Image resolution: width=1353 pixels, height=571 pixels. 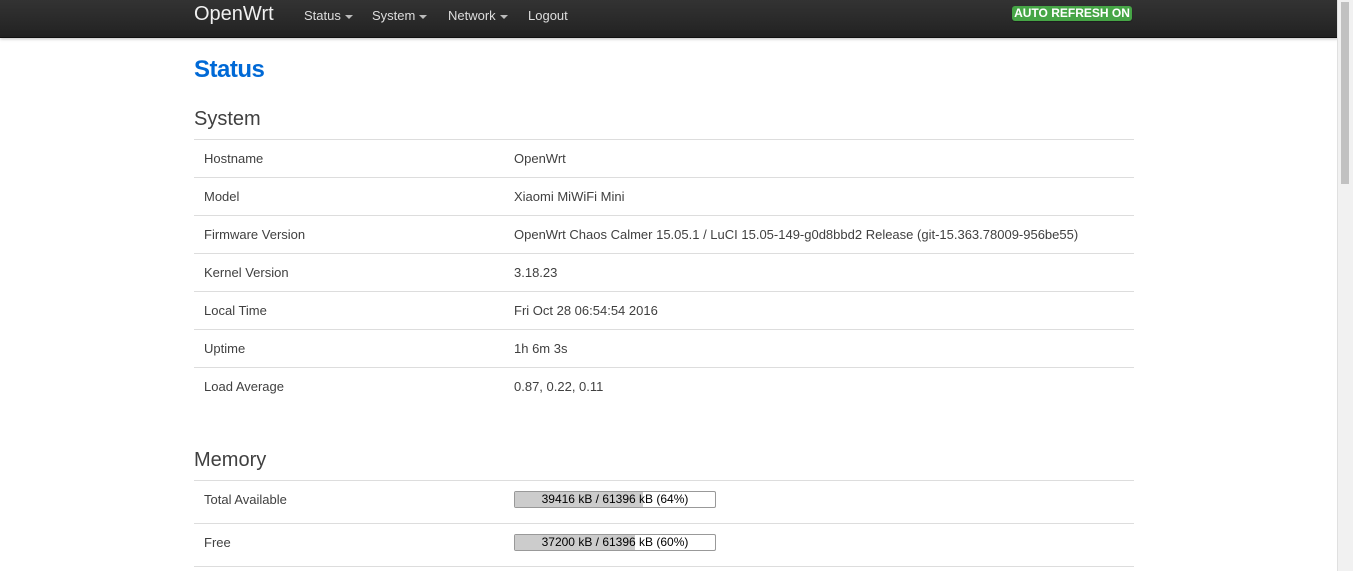 What do you see at coordinates (664, 196) in the screenshot?
I see `table-row: Model Xiaomi MiWiFi Mini` at bounding box center [664, 196].